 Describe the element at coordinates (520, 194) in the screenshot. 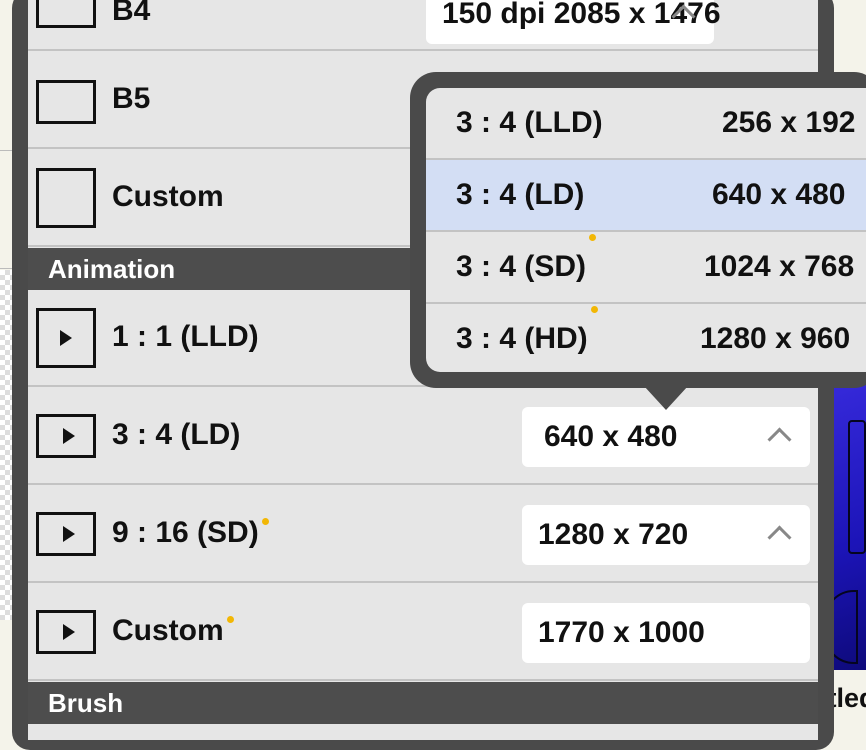

I see `option-label: 3 : 4 (LD)` at that location.